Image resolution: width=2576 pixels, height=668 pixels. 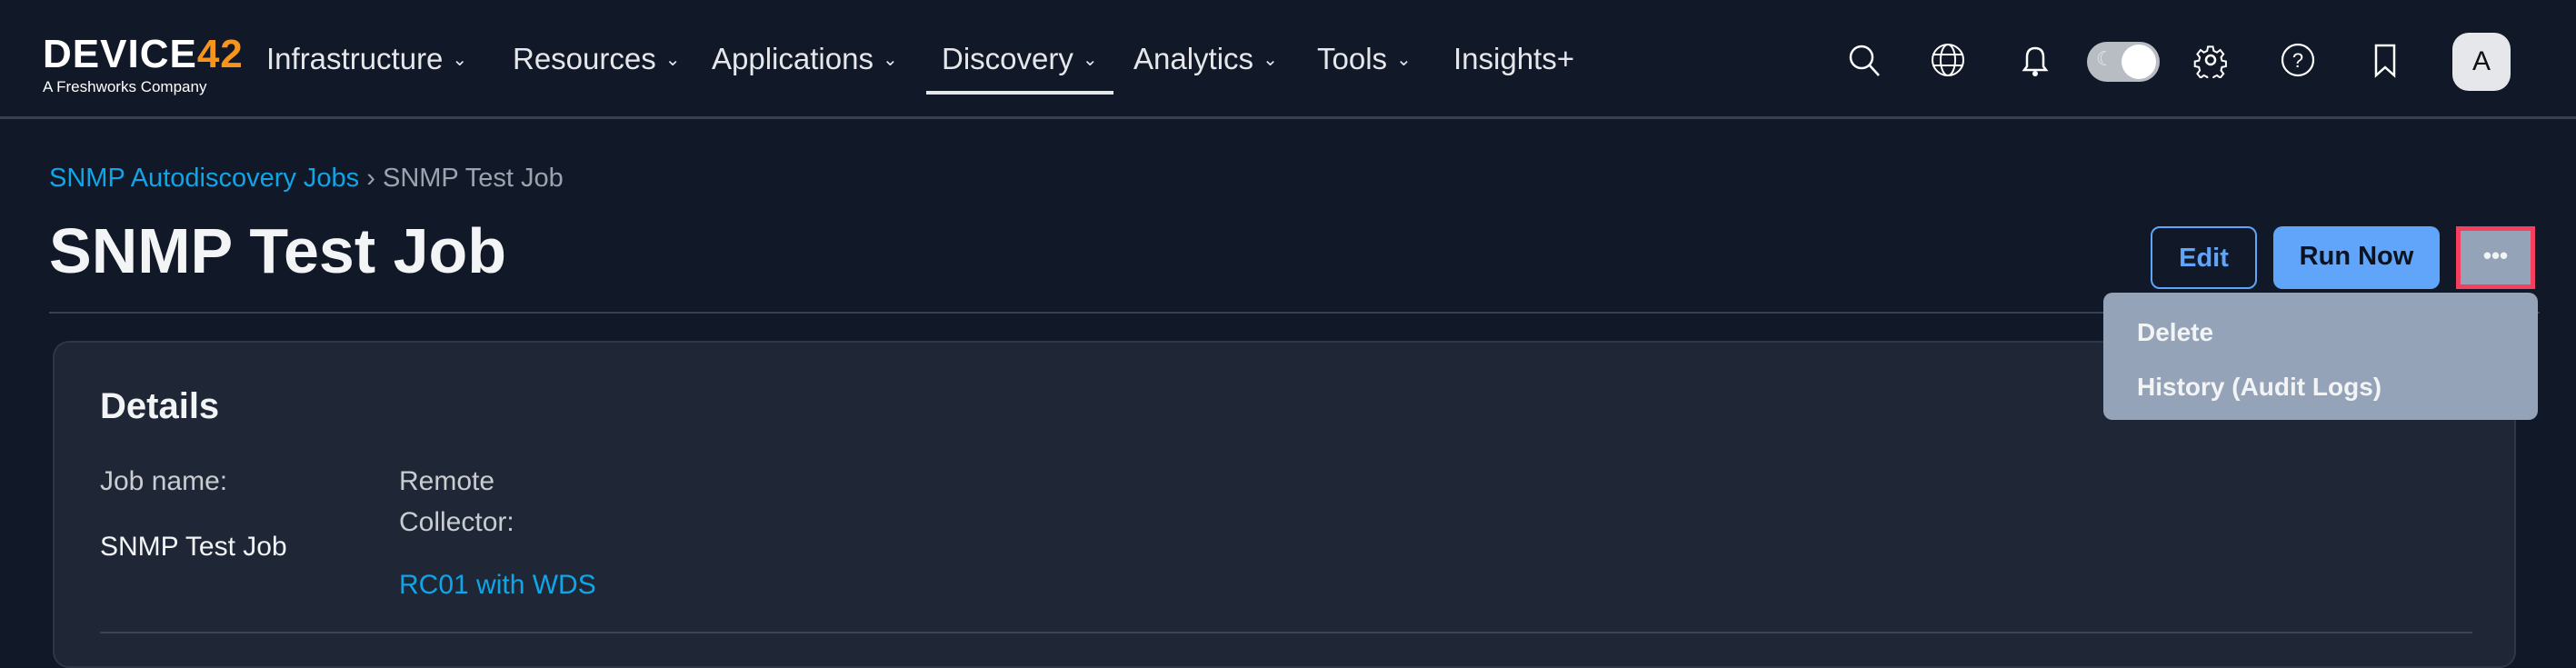 What do you see at coordinates (355, 59) in the screenshot?
I see `nav-label: Infrastructure` at bounding box center [355, 59].